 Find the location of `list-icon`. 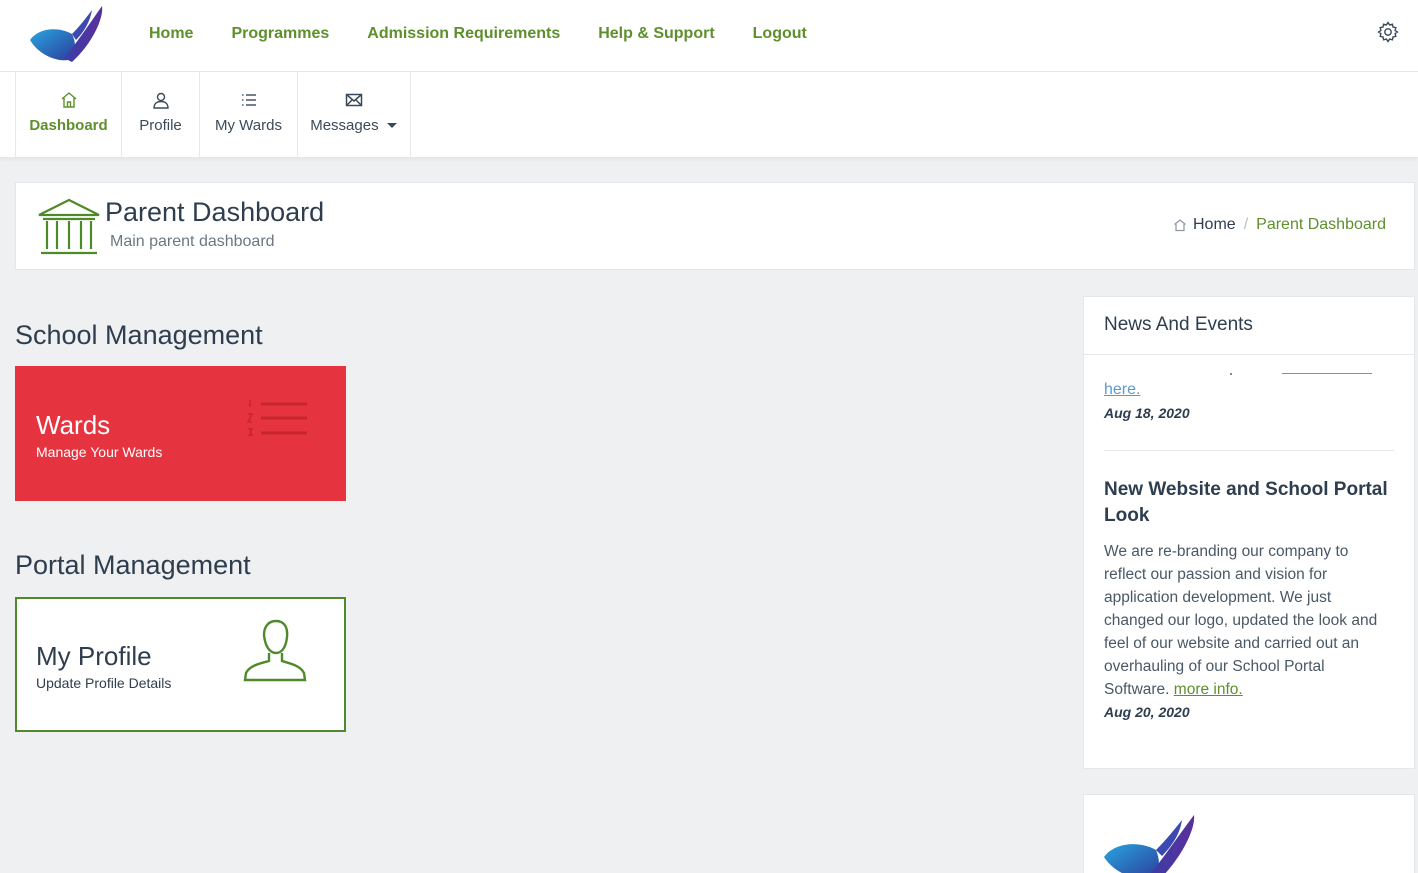

list-icon is located at coordinates (248, 100).